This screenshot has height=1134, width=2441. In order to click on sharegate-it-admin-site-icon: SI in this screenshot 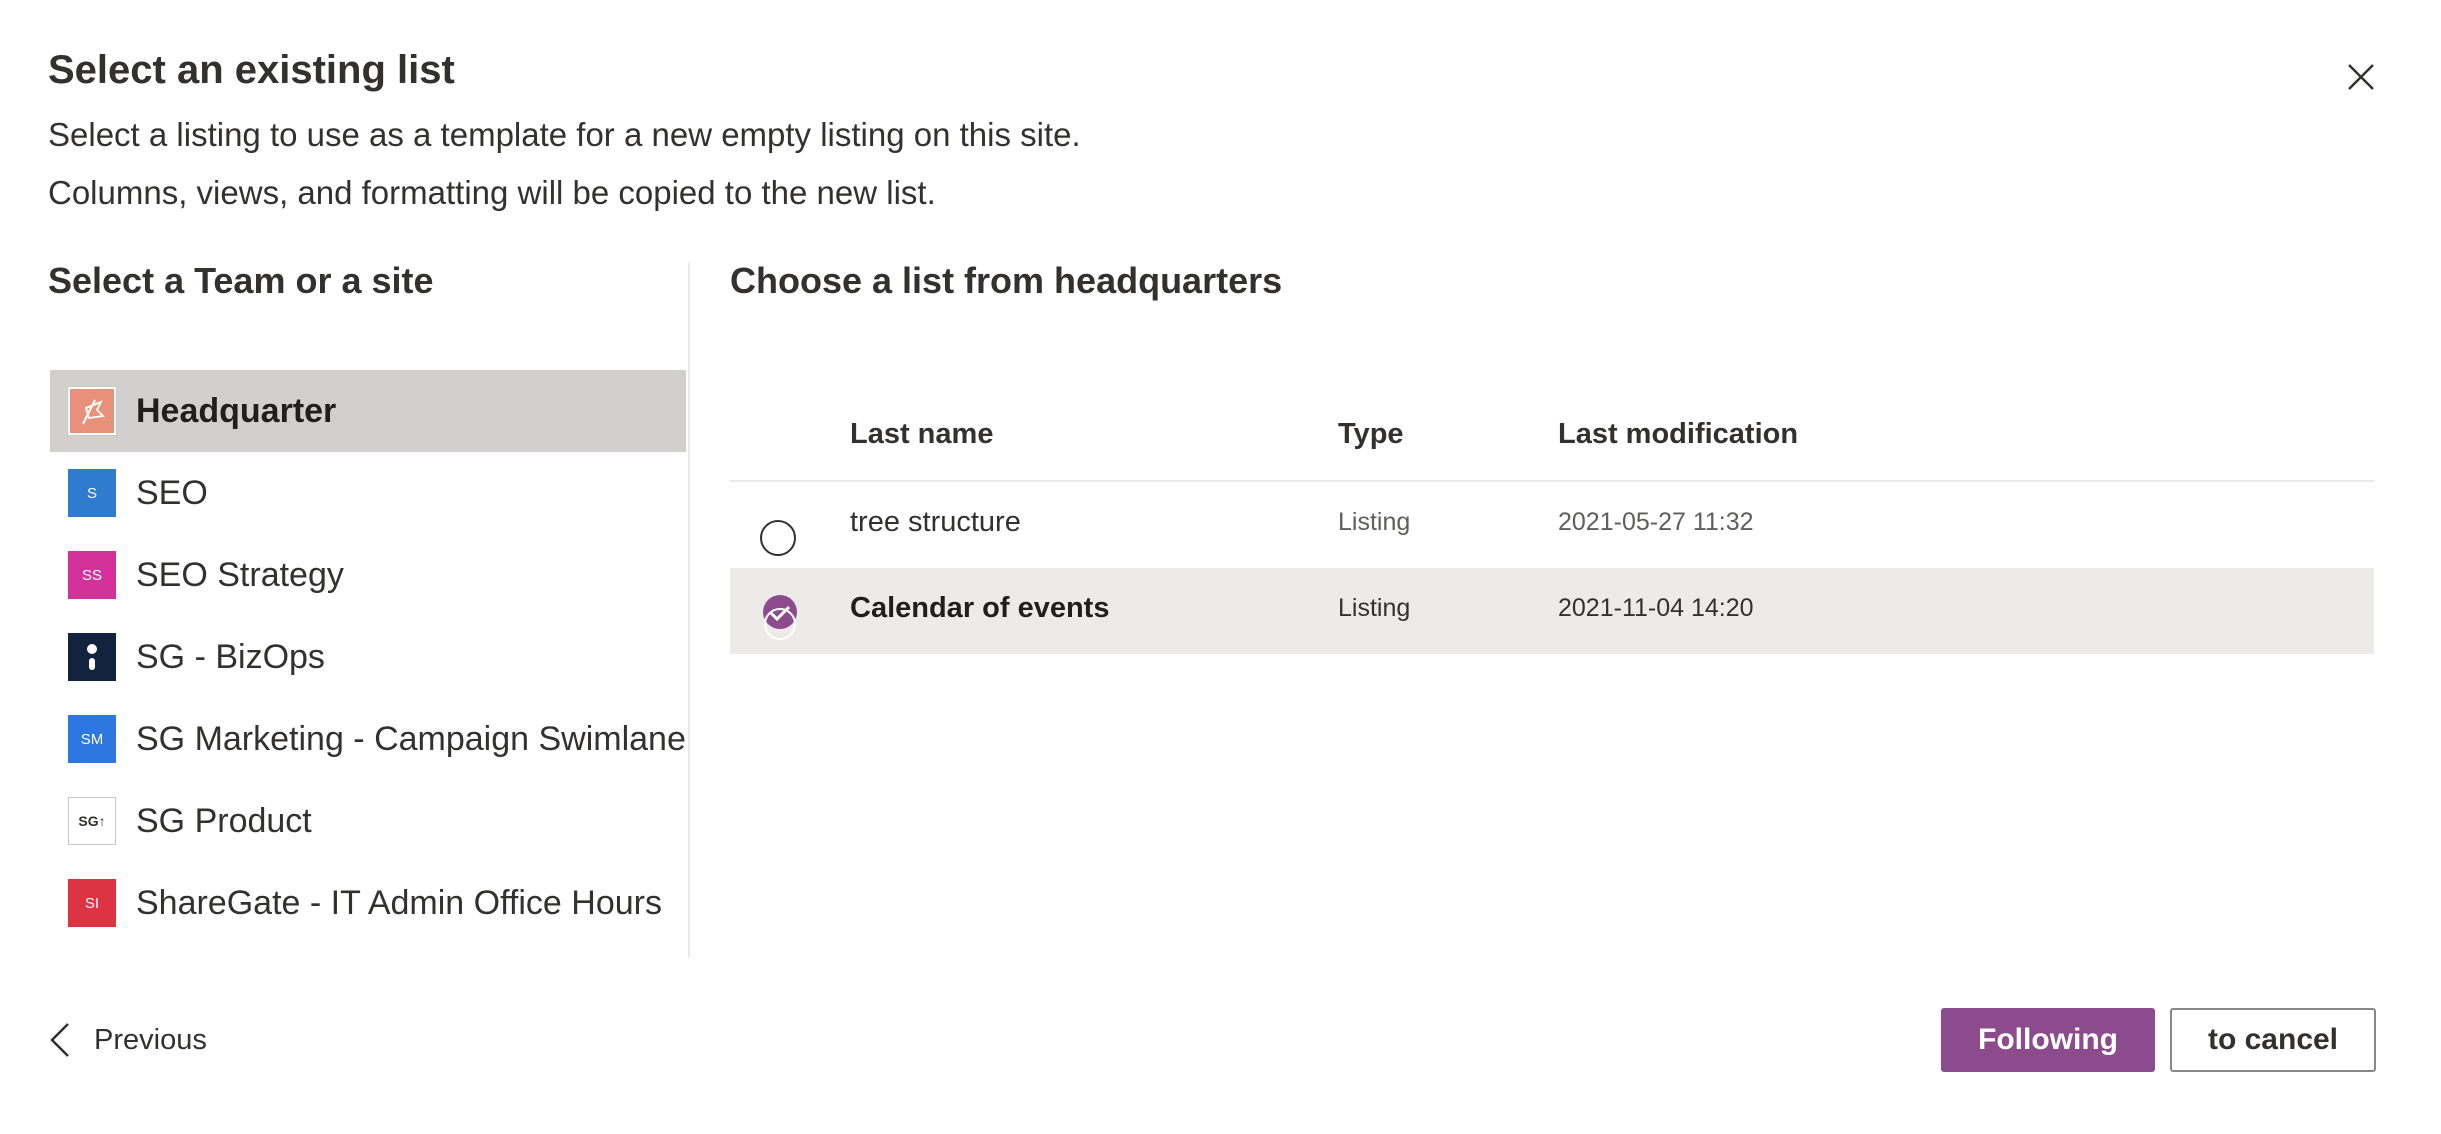, I will do `click(92, 903)`.